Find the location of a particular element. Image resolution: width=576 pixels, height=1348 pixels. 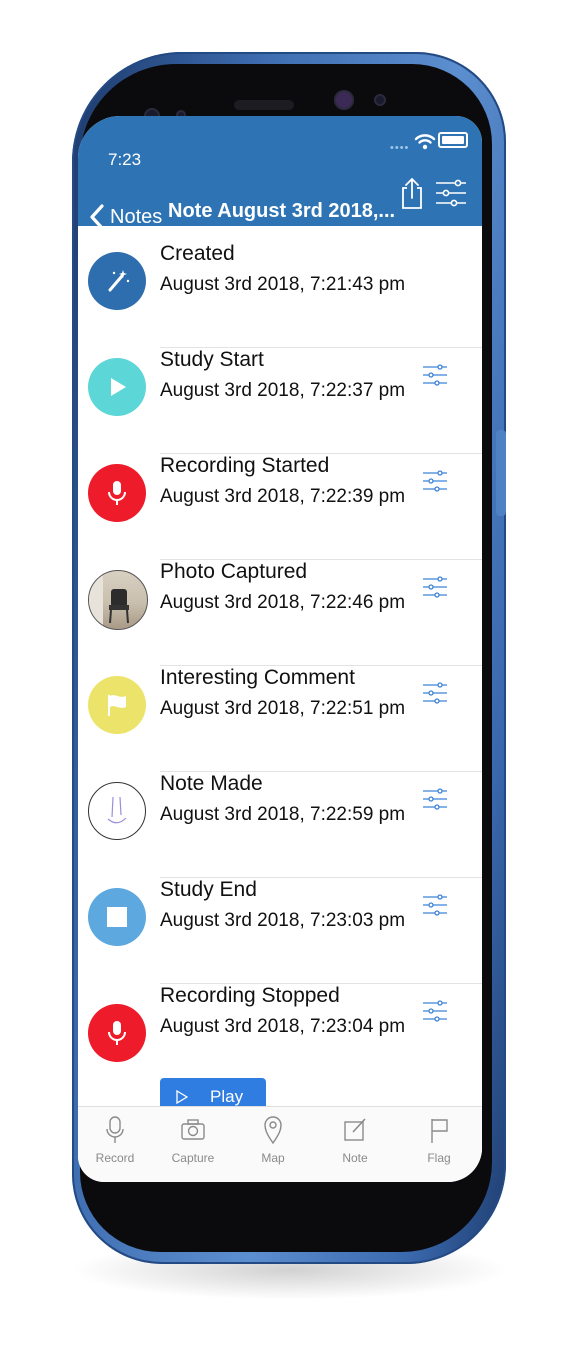

tab-record: Record is located at coordinates (115, 1140).